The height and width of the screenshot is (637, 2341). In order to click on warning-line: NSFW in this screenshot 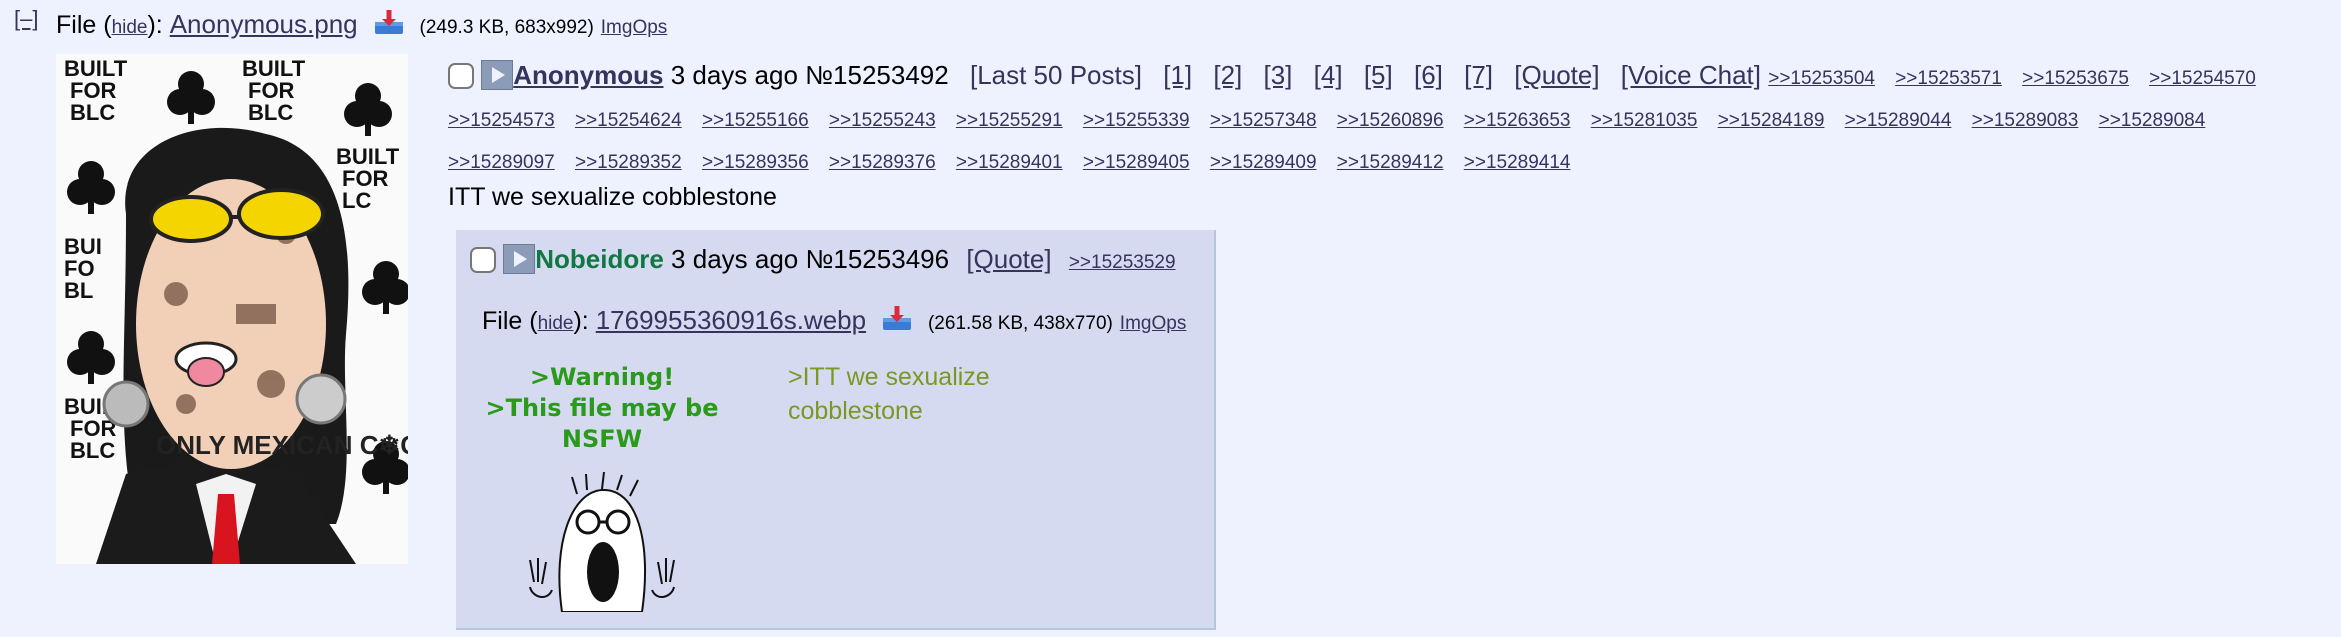, I will do `click(602, 439)`.